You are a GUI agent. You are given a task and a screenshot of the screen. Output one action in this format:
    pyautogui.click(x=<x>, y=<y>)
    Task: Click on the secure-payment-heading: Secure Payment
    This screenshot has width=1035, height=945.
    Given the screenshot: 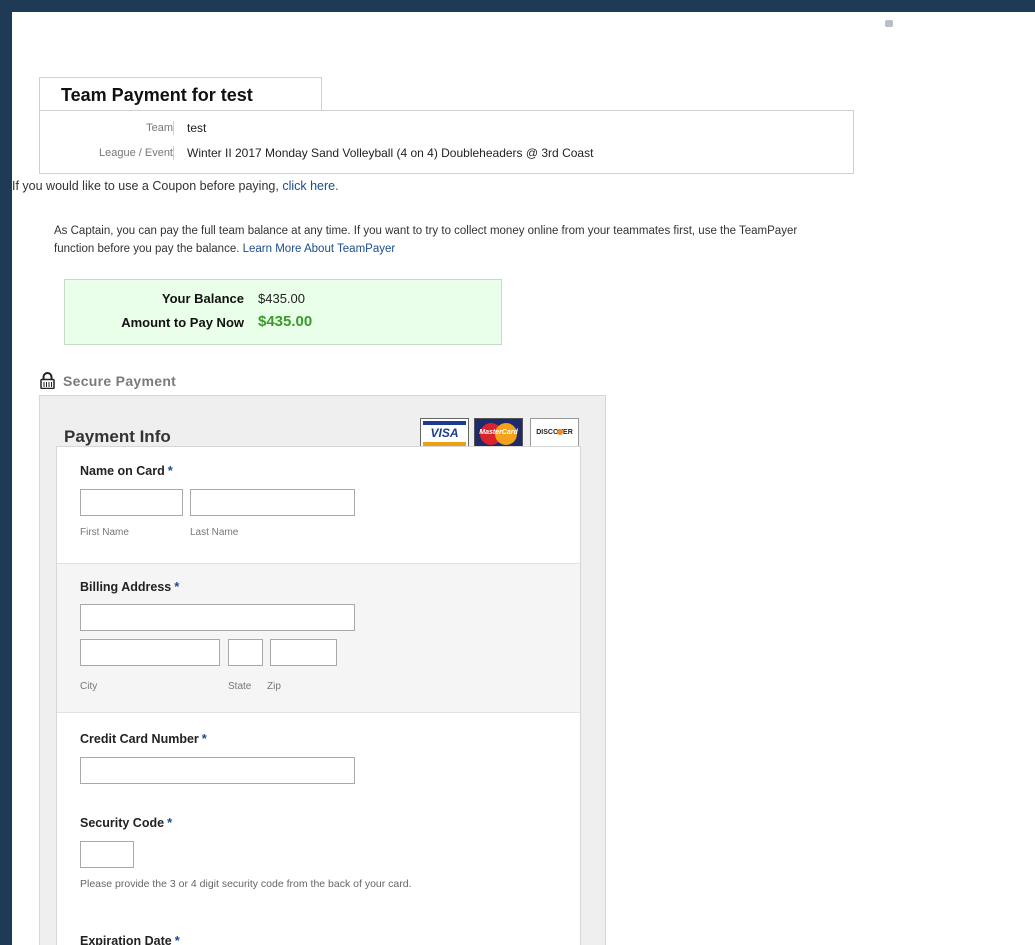 What is the action you would take?
    pyautogui.click(x=108, y=381)
    